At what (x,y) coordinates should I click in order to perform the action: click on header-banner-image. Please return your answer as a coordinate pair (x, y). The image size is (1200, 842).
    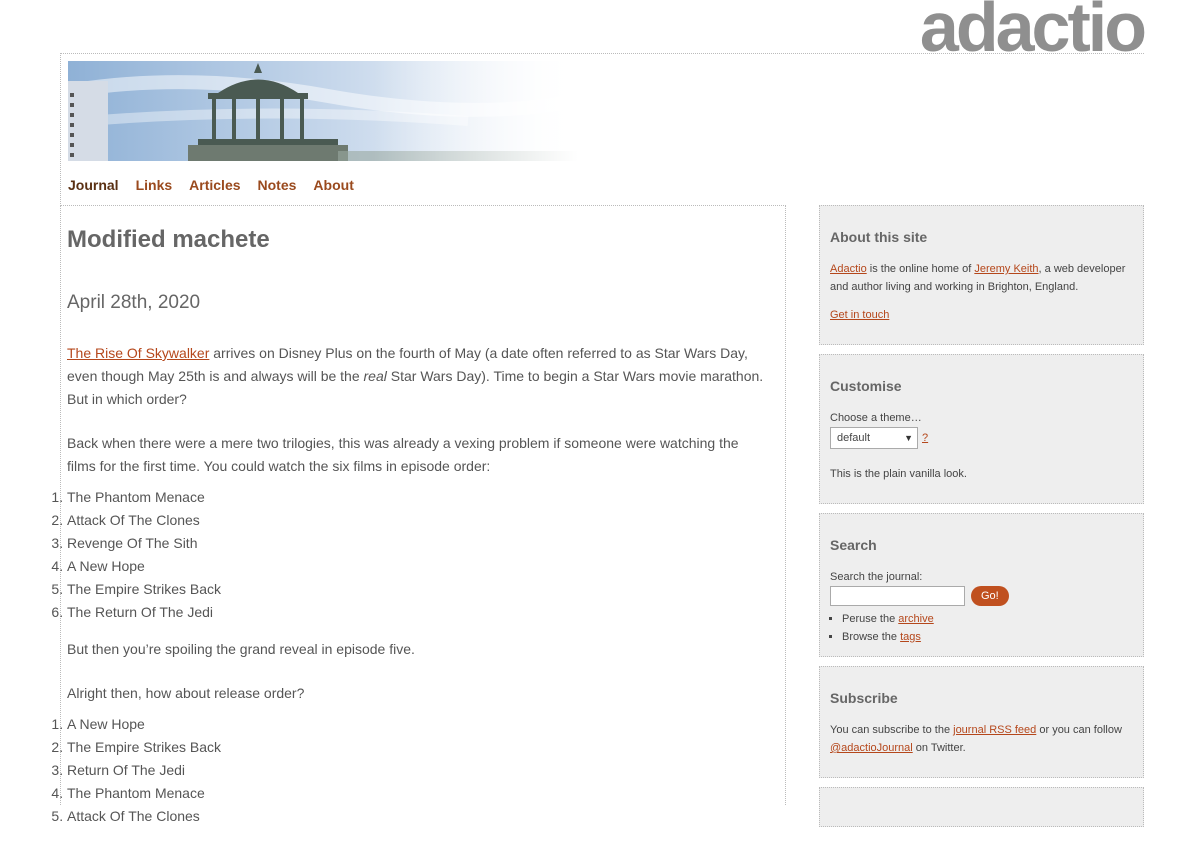
    Looking at the image, I should click on (323, 111).